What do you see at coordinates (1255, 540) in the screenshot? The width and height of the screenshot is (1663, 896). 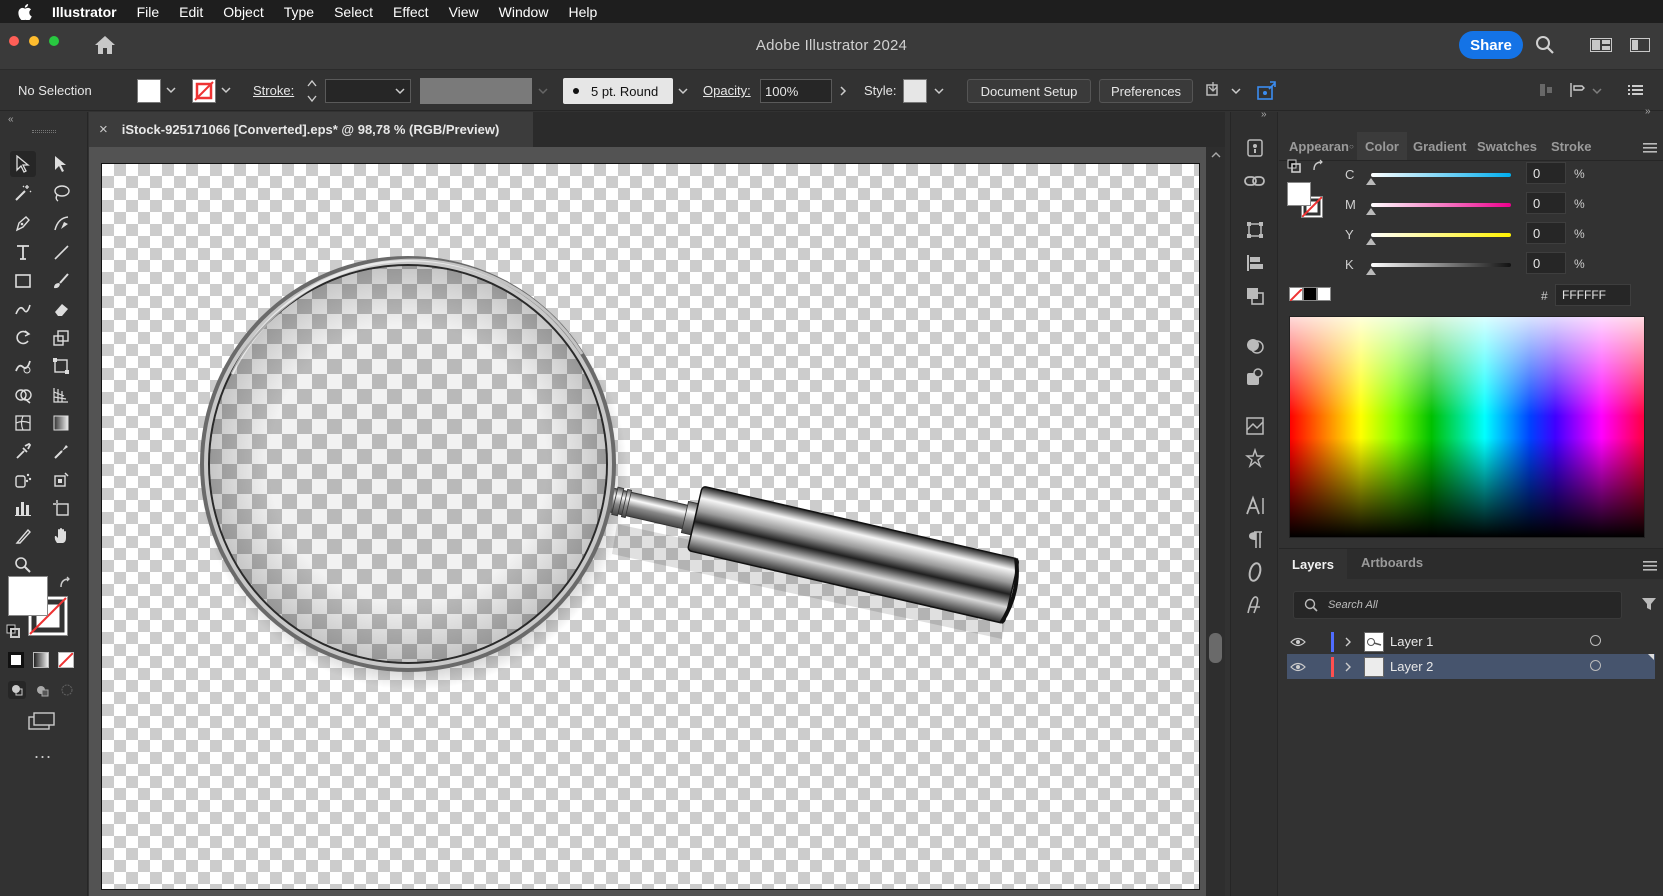 I see `paragraph-panel-icon` at bounding box center [1255, 540].